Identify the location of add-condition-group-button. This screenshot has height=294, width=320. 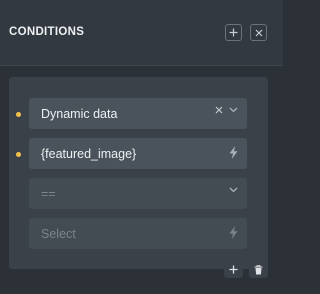
(233, 32).